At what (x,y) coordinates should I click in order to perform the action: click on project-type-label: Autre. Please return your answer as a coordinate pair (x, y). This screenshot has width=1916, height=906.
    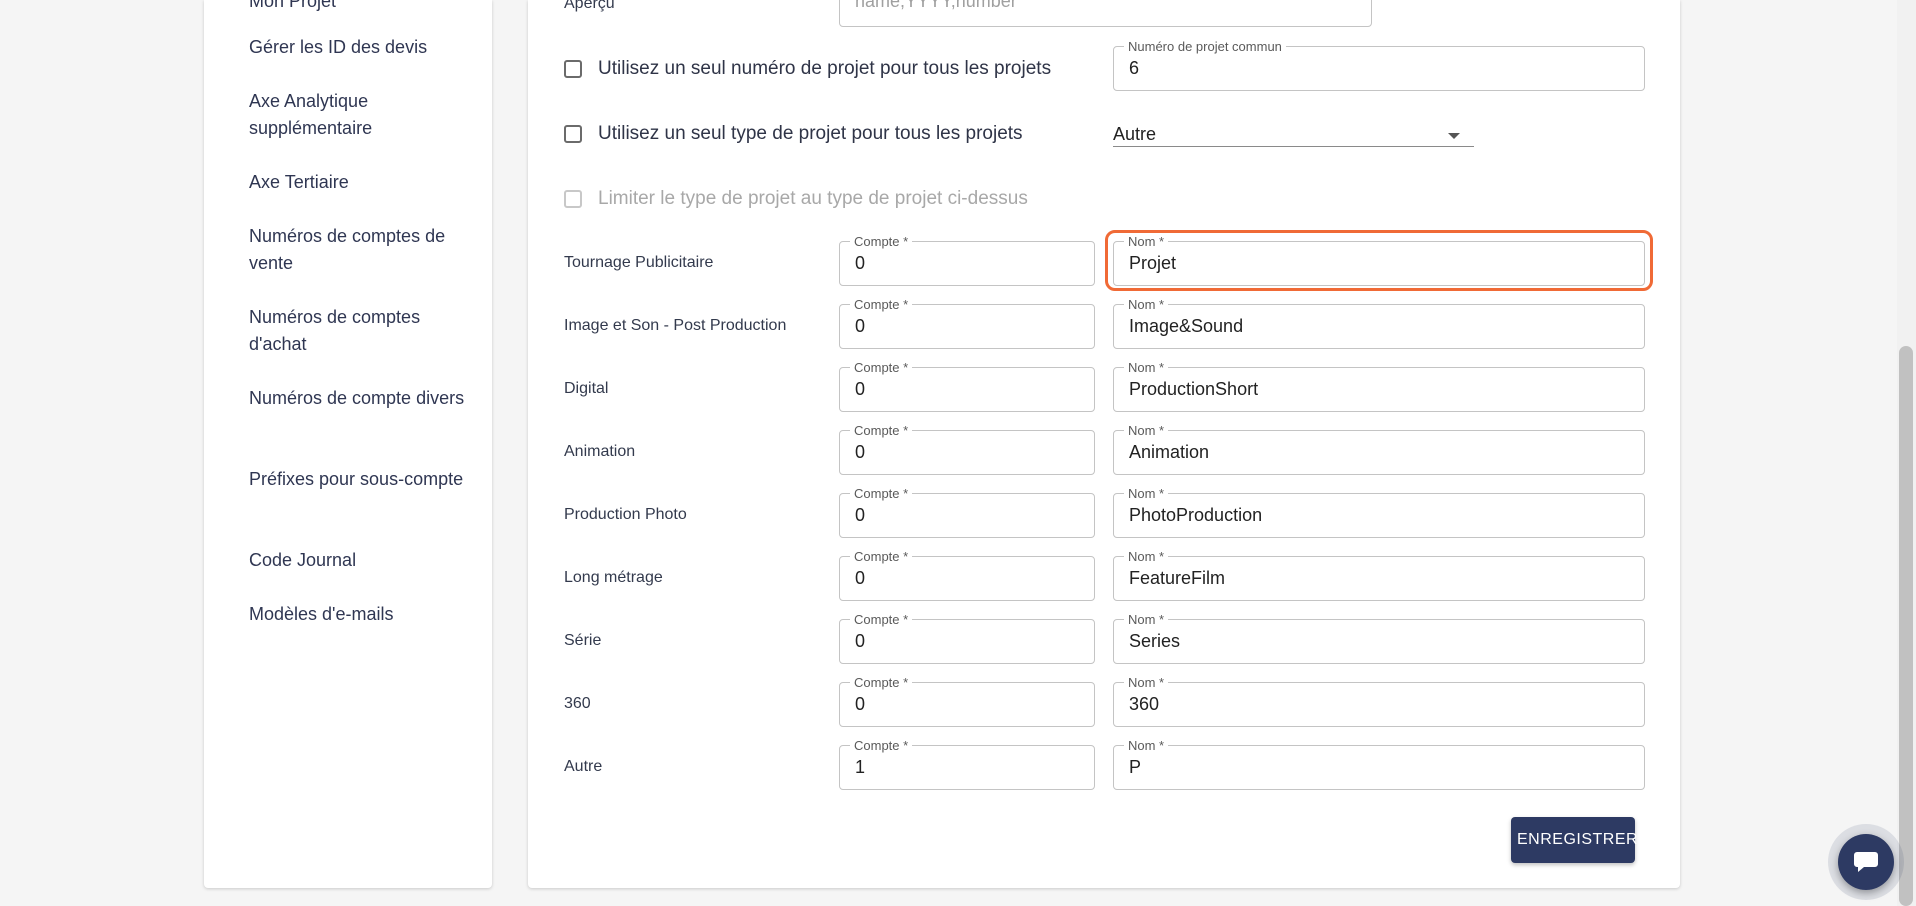
    Looking at the image, I should click on (583, 766).